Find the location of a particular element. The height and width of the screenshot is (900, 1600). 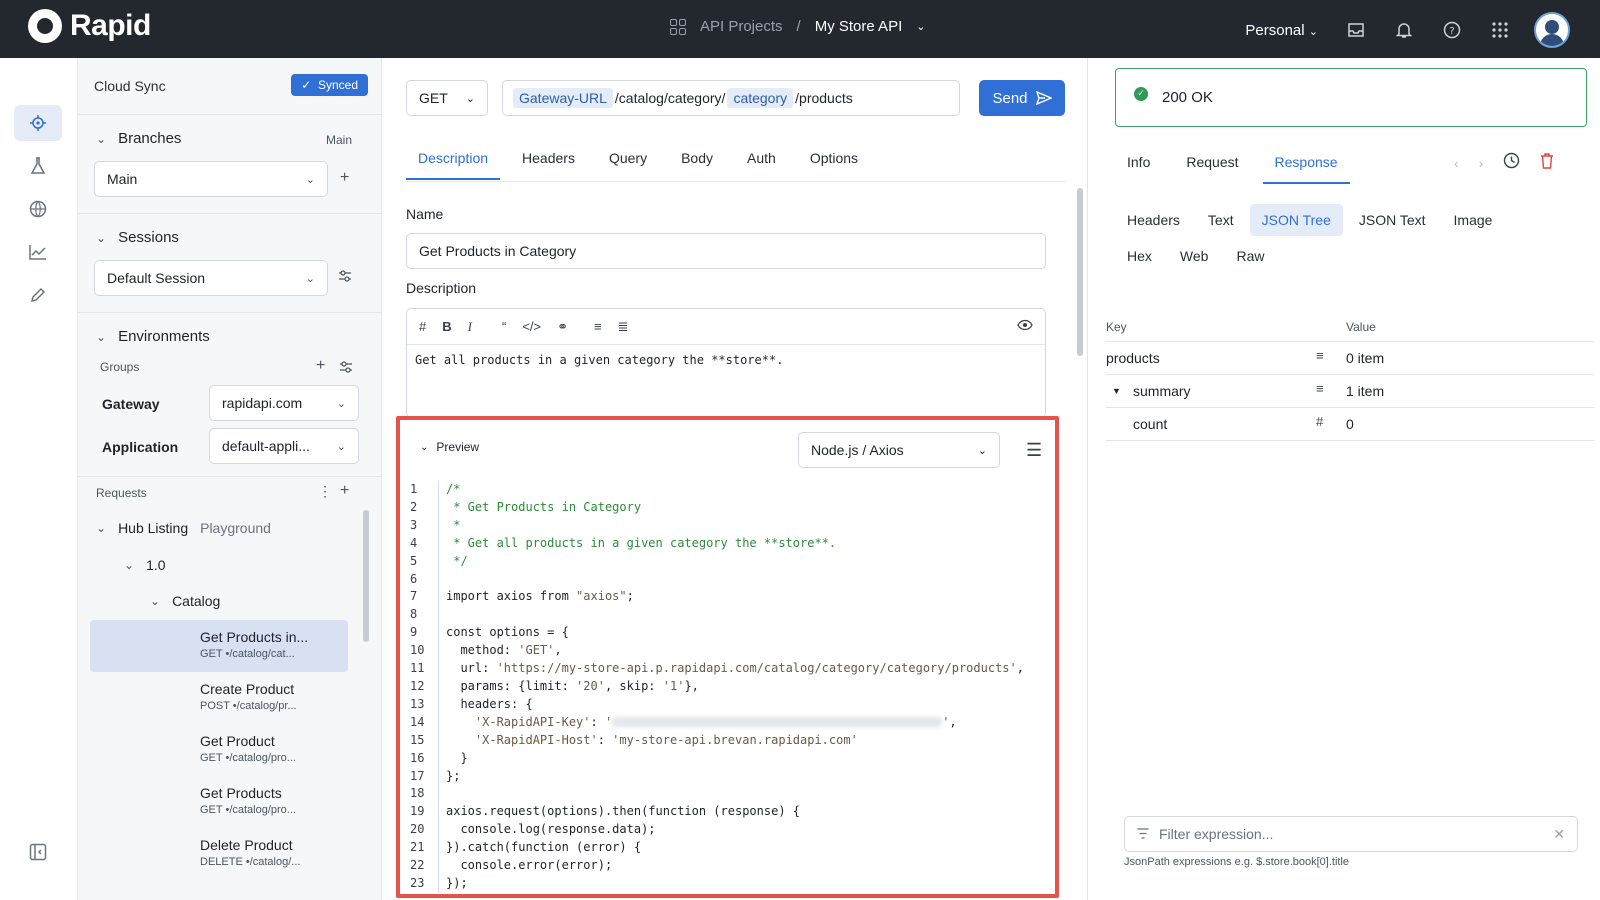

italic-icon: I is located at coordinates (470, 327).